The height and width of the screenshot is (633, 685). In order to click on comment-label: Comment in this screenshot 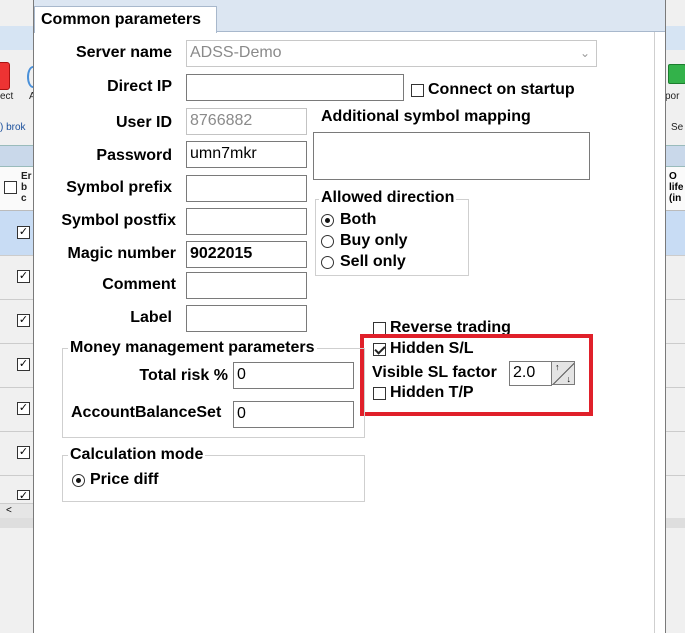, I will do `click(139, 284)`.